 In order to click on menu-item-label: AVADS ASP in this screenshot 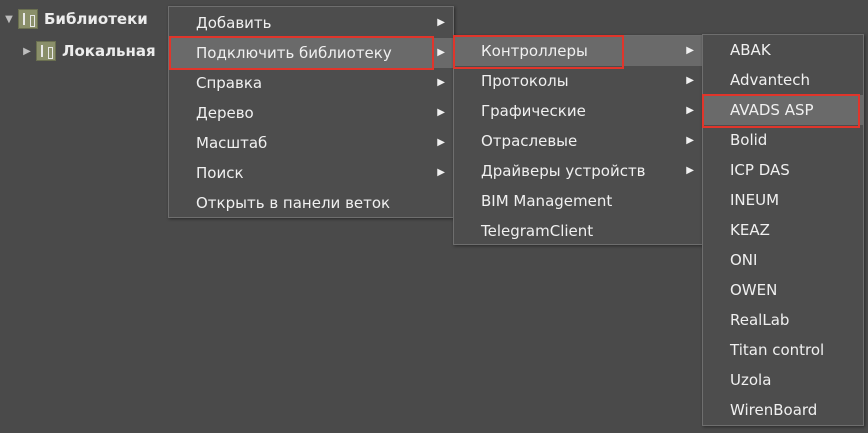, I will do `click(772, 110)`.